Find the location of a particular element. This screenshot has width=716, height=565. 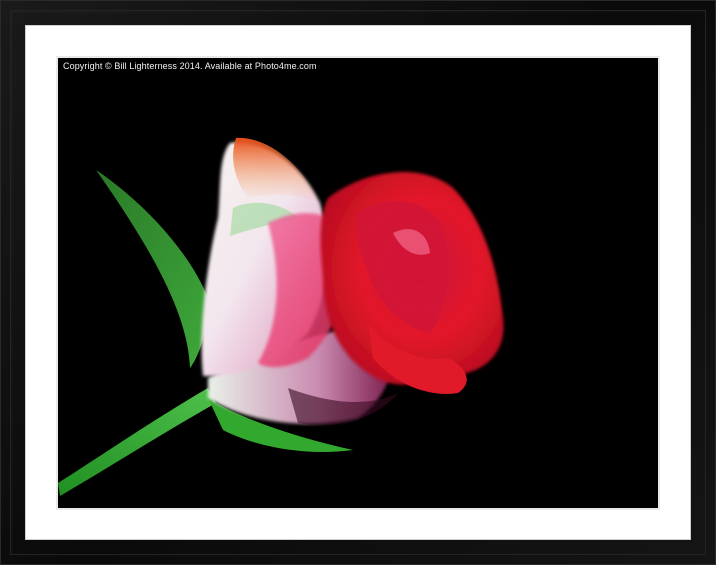

orange-petal-tip is located at coordinates (276, 170).